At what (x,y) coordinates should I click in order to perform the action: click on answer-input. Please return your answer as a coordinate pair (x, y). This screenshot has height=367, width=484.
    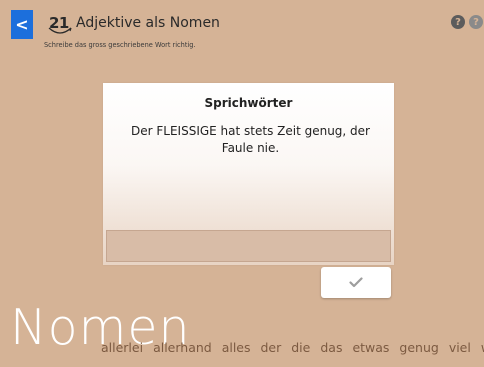
    Looking at the image, I should click on (248, 246).